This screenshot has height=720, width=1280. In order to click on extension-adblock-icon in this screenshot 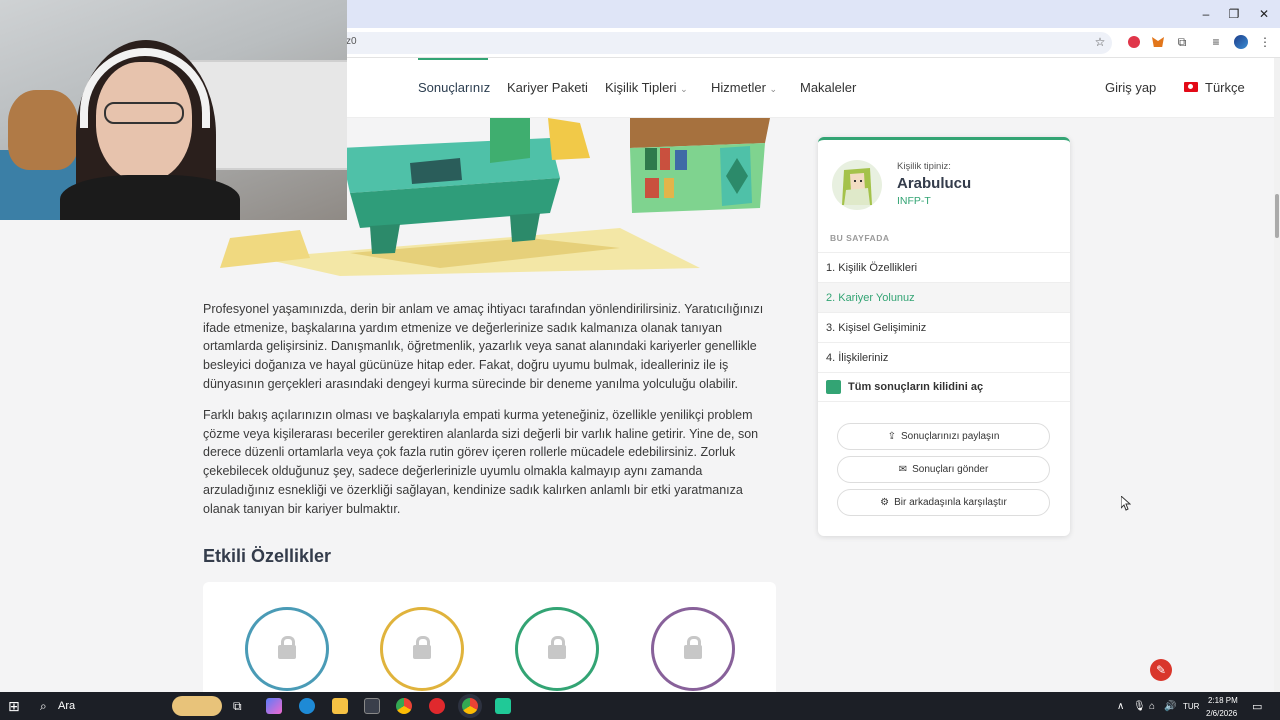, I will do `click(1134, 42)`.